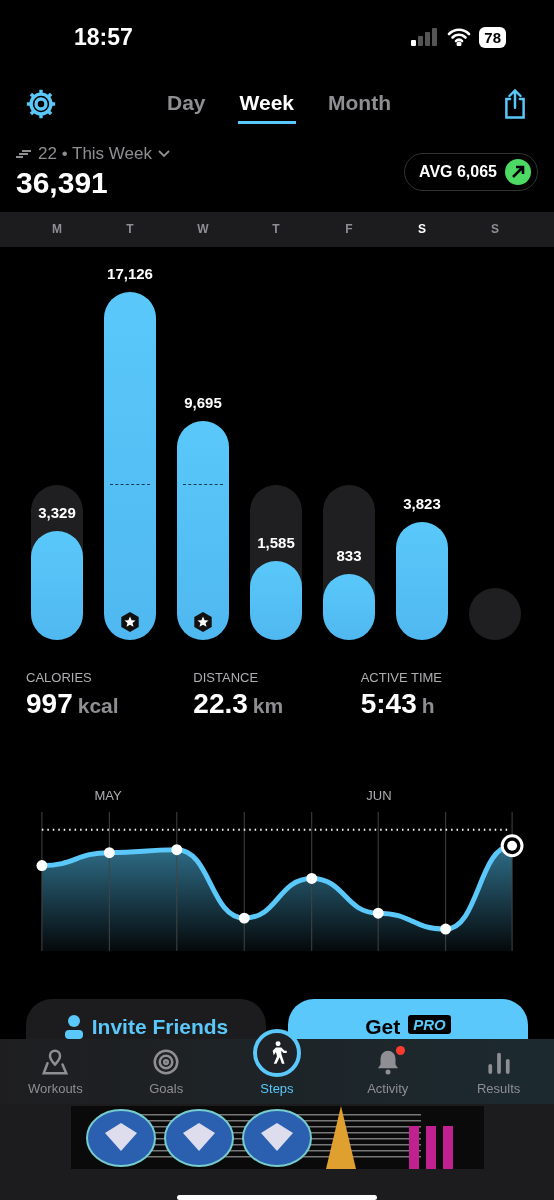 The width and height of the screenshot is (554, 1200). I want to click on weekday-label: W, so click(203, 229).